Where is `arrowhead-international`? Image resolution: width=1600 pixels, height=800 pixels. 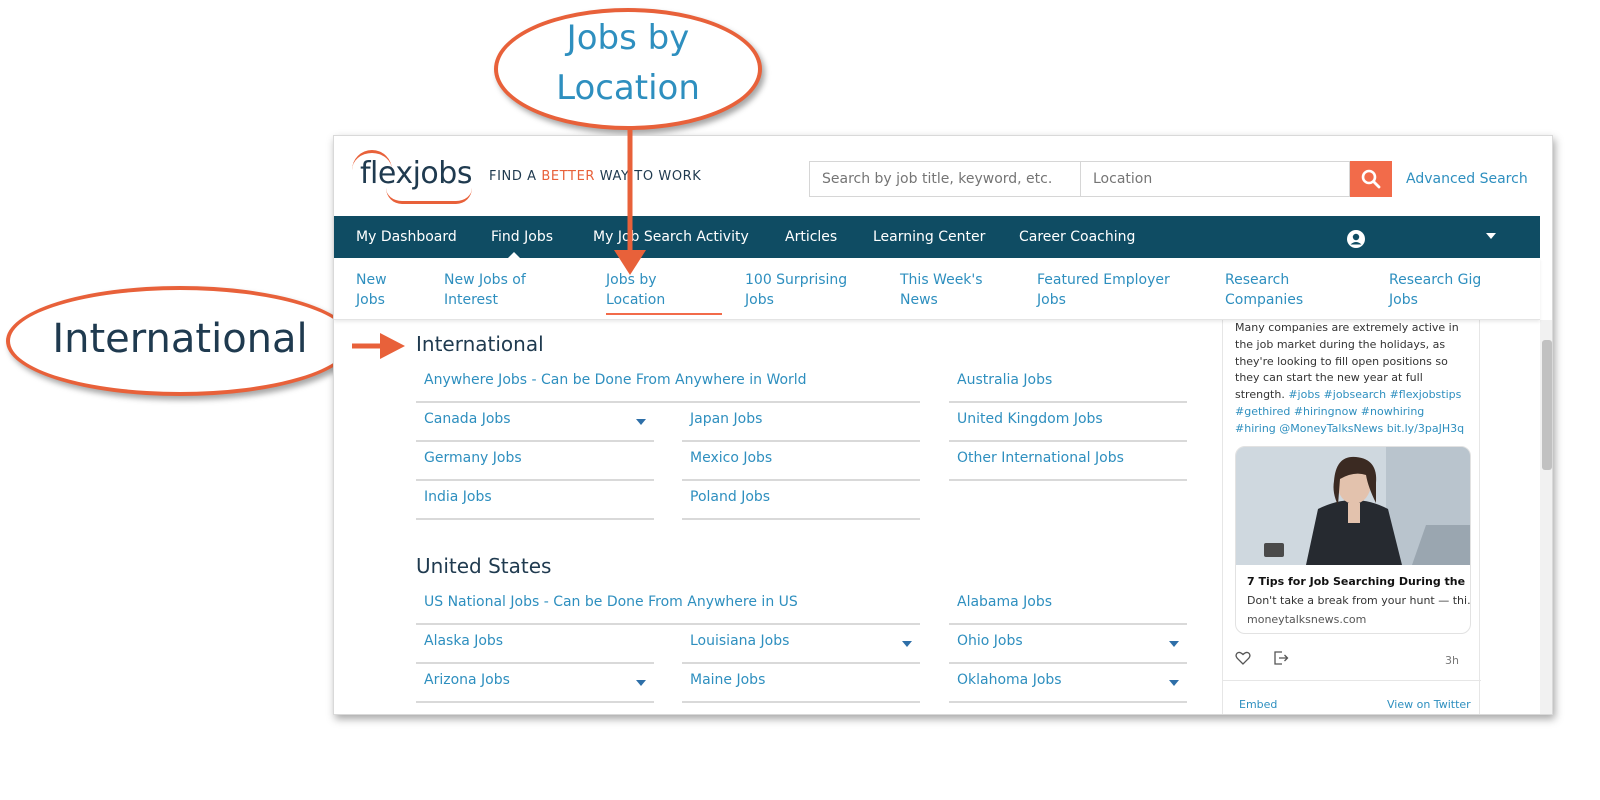 arrowhead-international is located at coordinates (392, 346).